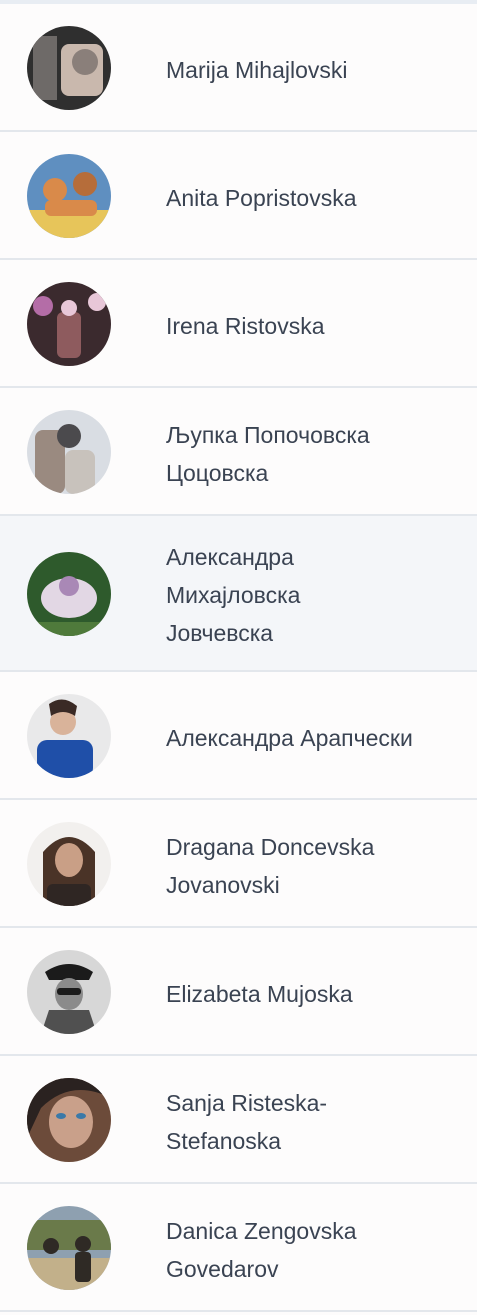  What do you see at coordinates (316, 454) in the screenshot?
I see `friend-name: Љупка Попочовска Цоцовска` at bounding box center [316, 454].